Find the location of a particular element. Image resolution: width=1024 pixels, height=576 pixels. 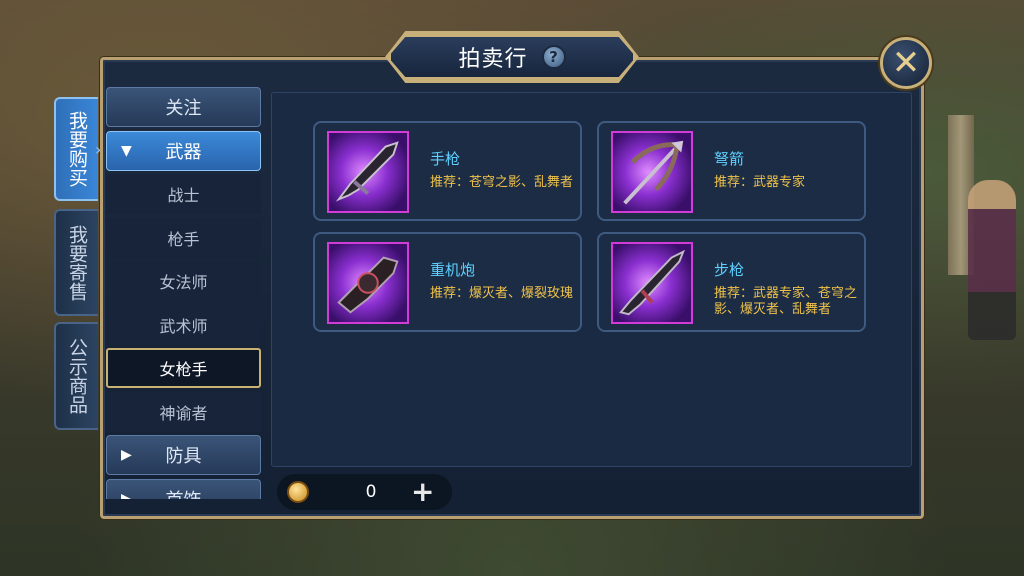

item-card-pistol: 手枪 推荐：苍穹之影、乱舞者 is located at coordinates (447, 171).